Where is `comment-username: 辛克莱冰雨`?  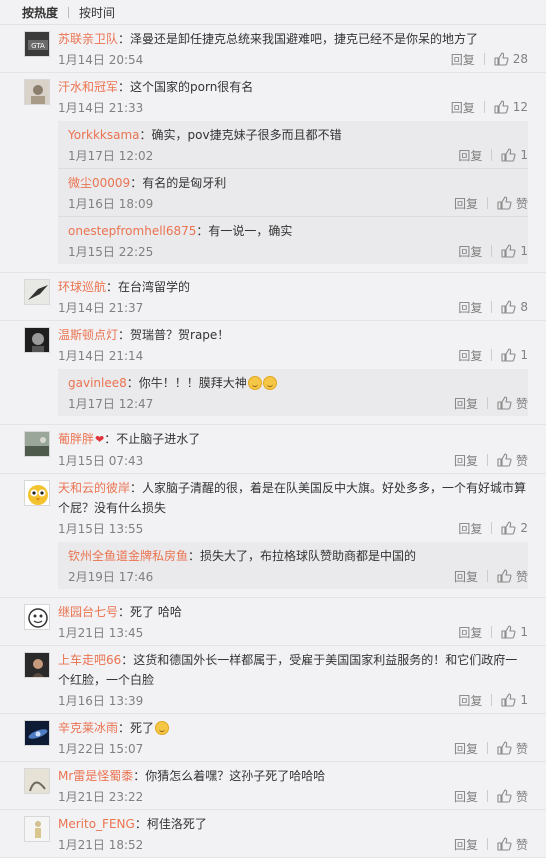 comment-username: 辛克莱冰雨 is located at coordinates (88, 728).